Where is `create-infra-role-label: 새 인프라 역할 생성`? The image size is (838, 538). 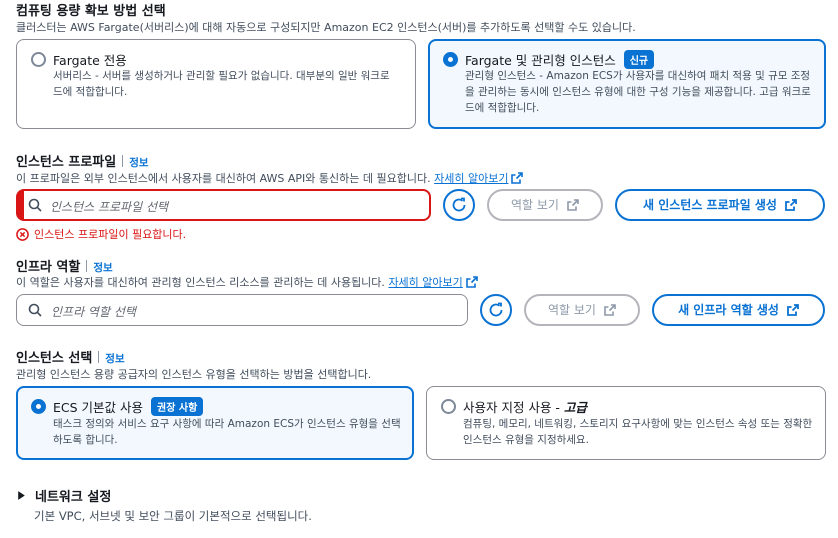
create-infra-role-label: 새 인프라 역할 생성 is located at coordinates (728, 310).